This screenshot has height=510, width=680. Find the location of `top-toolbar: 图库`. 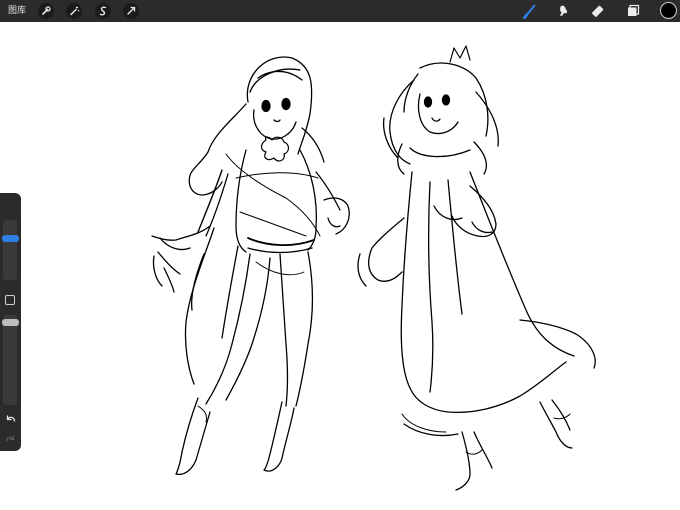

top-toolbar: 图库 is located at coordinates (340, 11).